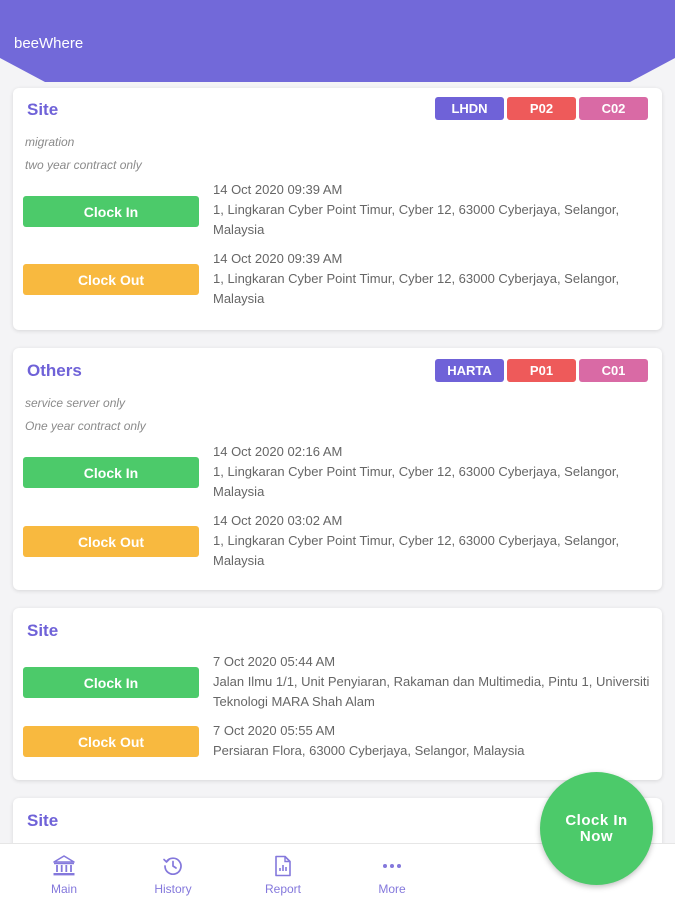 This screenshot has width=675, height=900. Describe the element at coordinates (274, 730) in the screenshot. I see `entry-time: 7 Oct 2020 05:55 AM` at that location.